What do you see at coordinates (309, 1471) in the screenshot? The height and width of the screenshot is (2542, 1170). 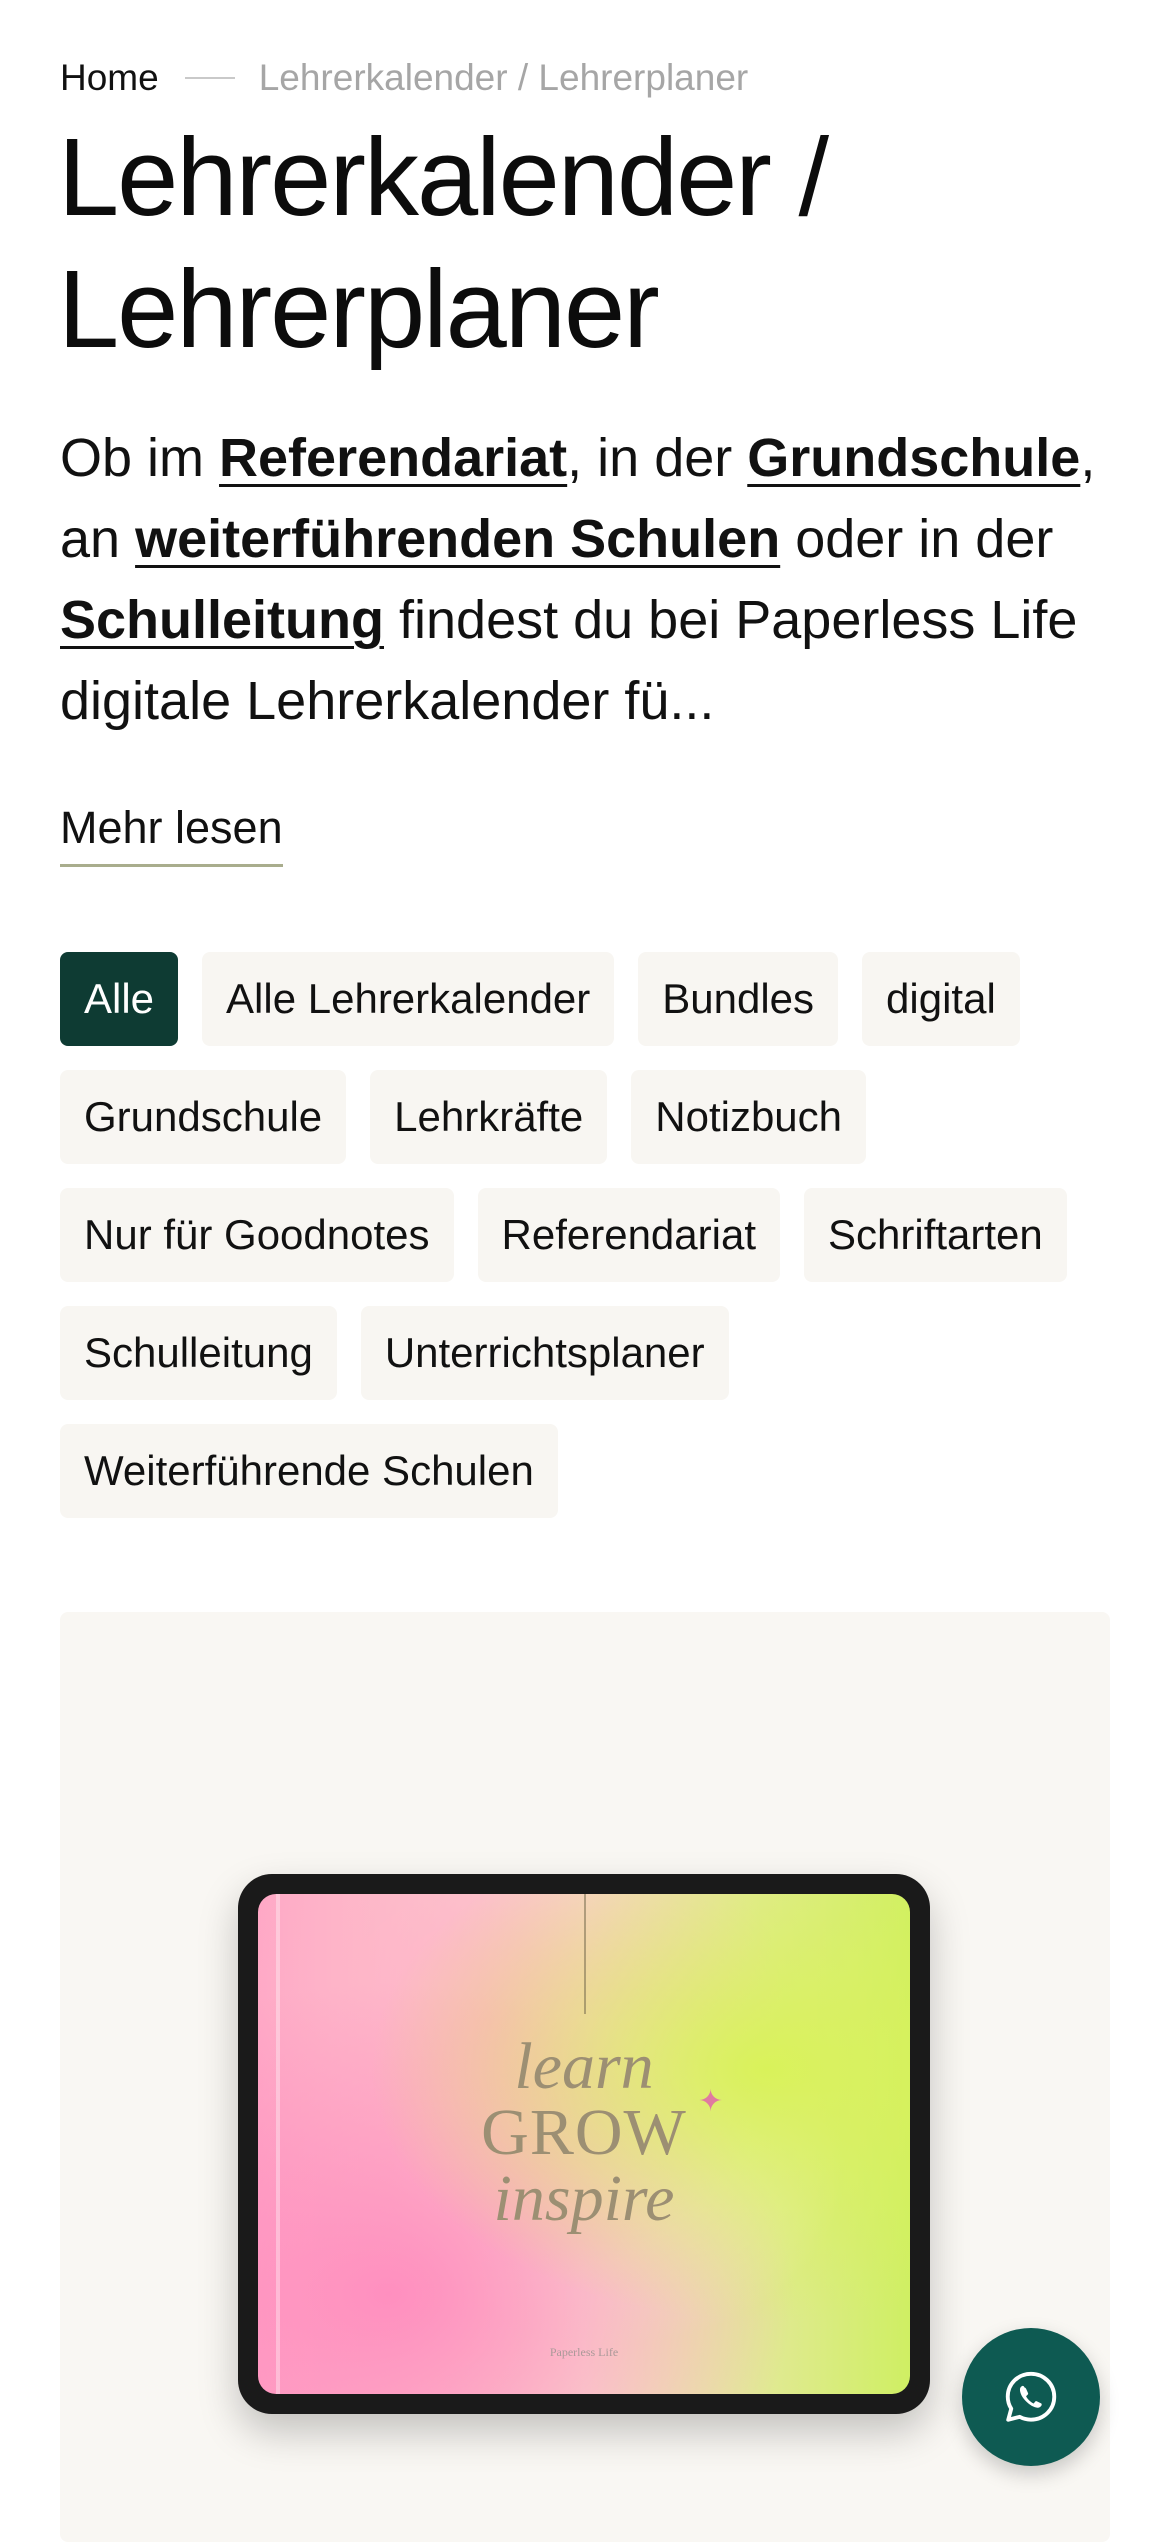 I see `filter-chip-weiterfuehrende-schulen: Weiterführende Schulen` at bounding box center [309, 1471].